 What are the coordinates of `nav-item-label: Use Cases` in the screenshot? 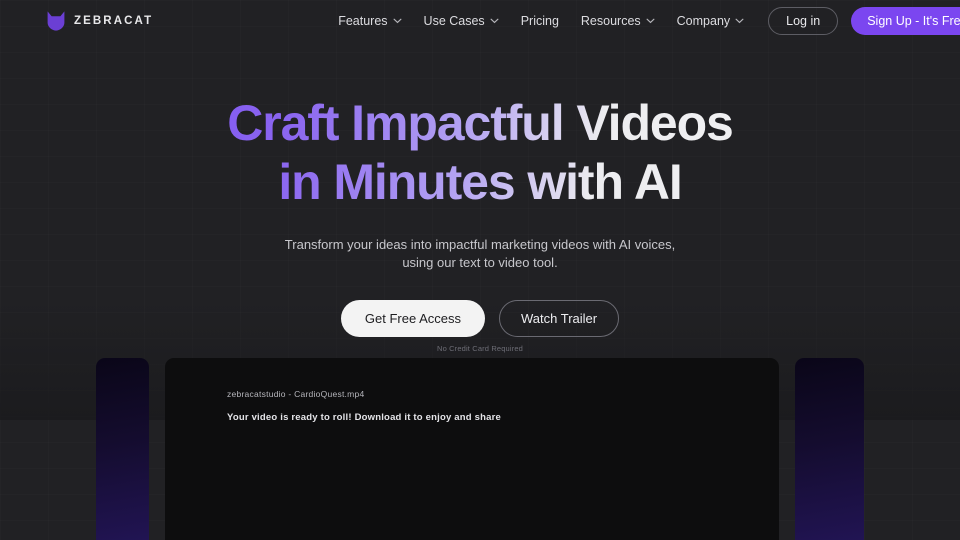 It's located at (454, 21).